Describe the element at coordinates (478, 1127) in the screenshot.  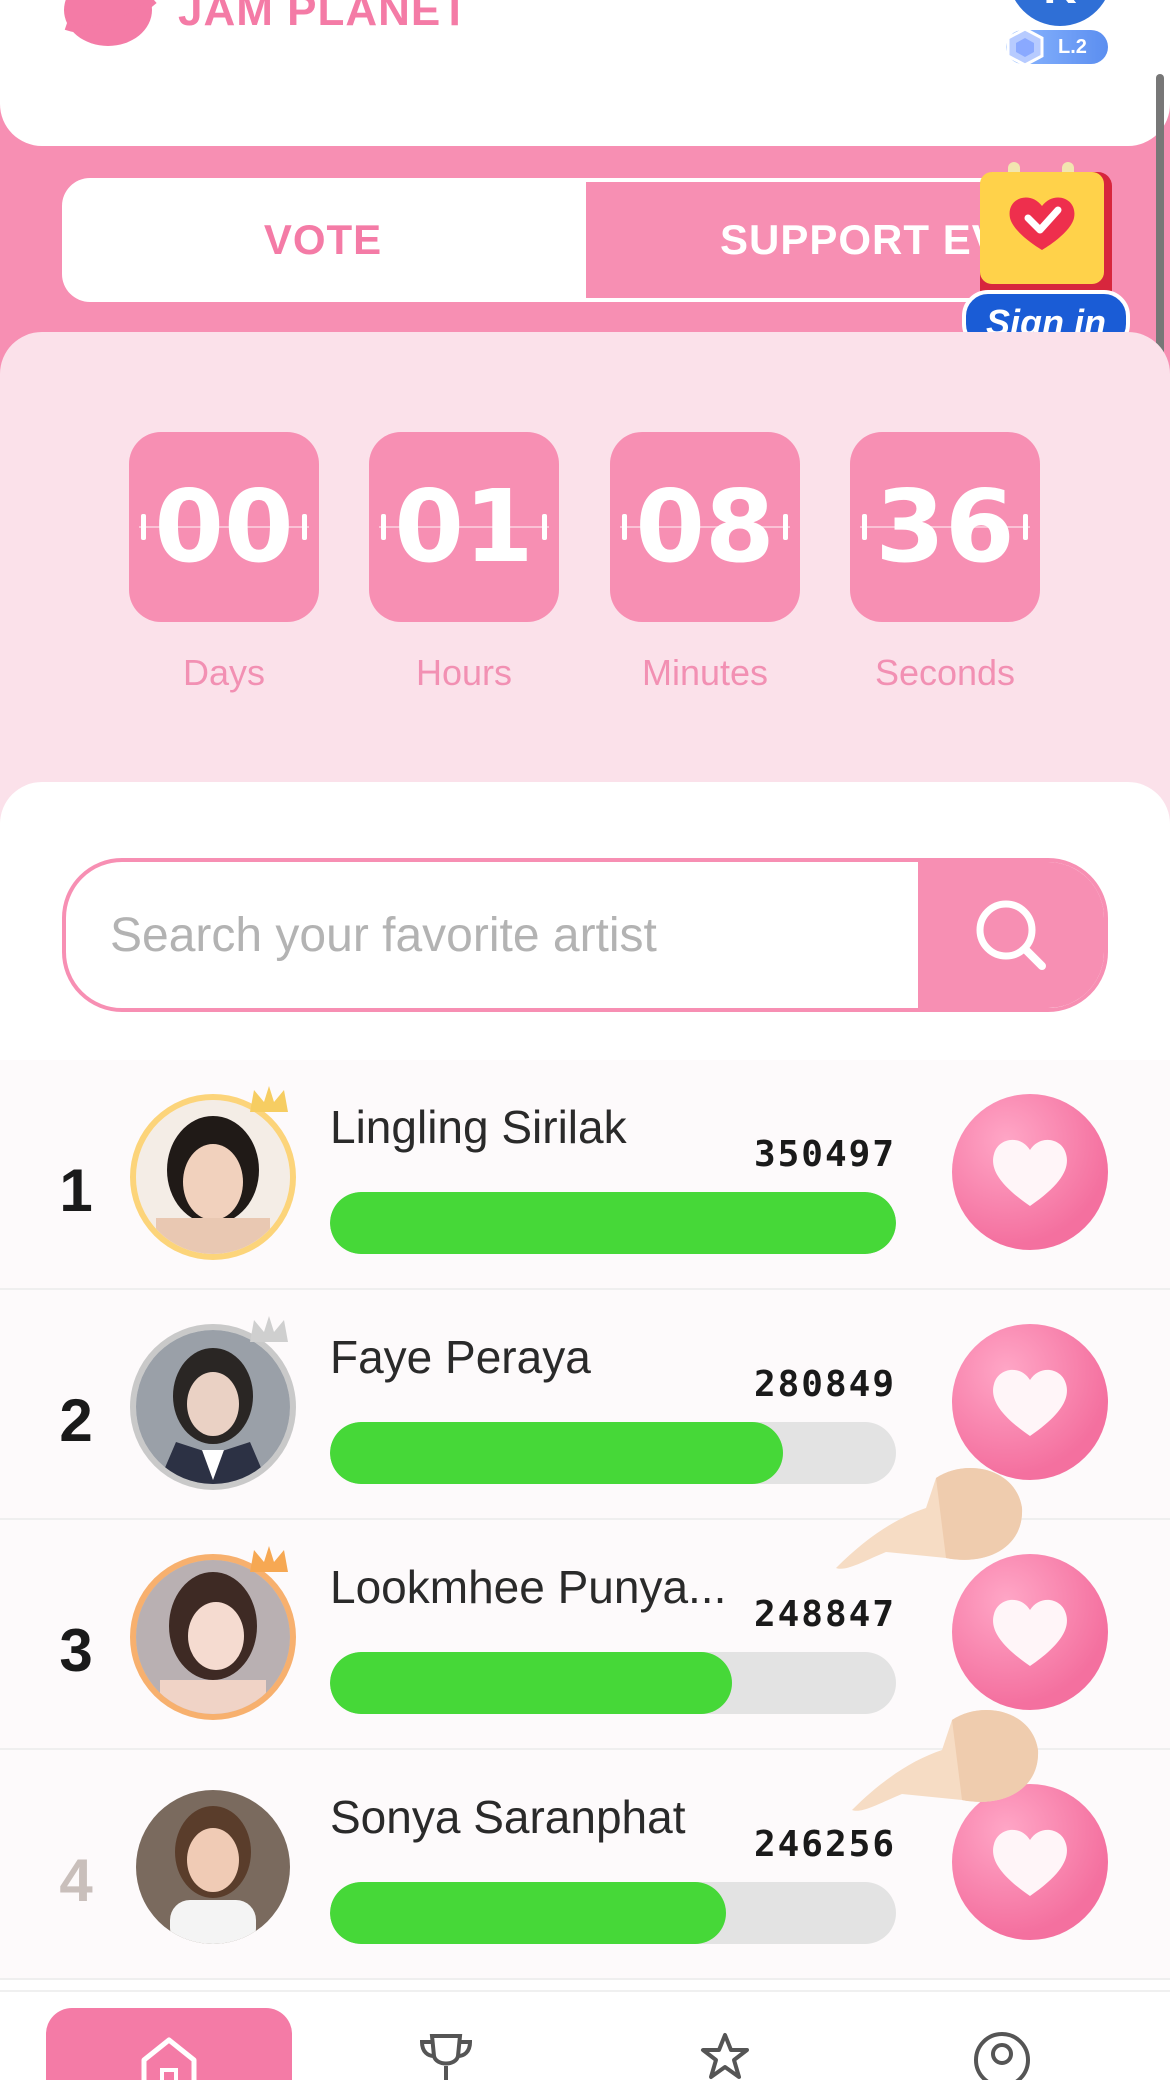
I see `artist-name: Lingling Sirilak` at that location.